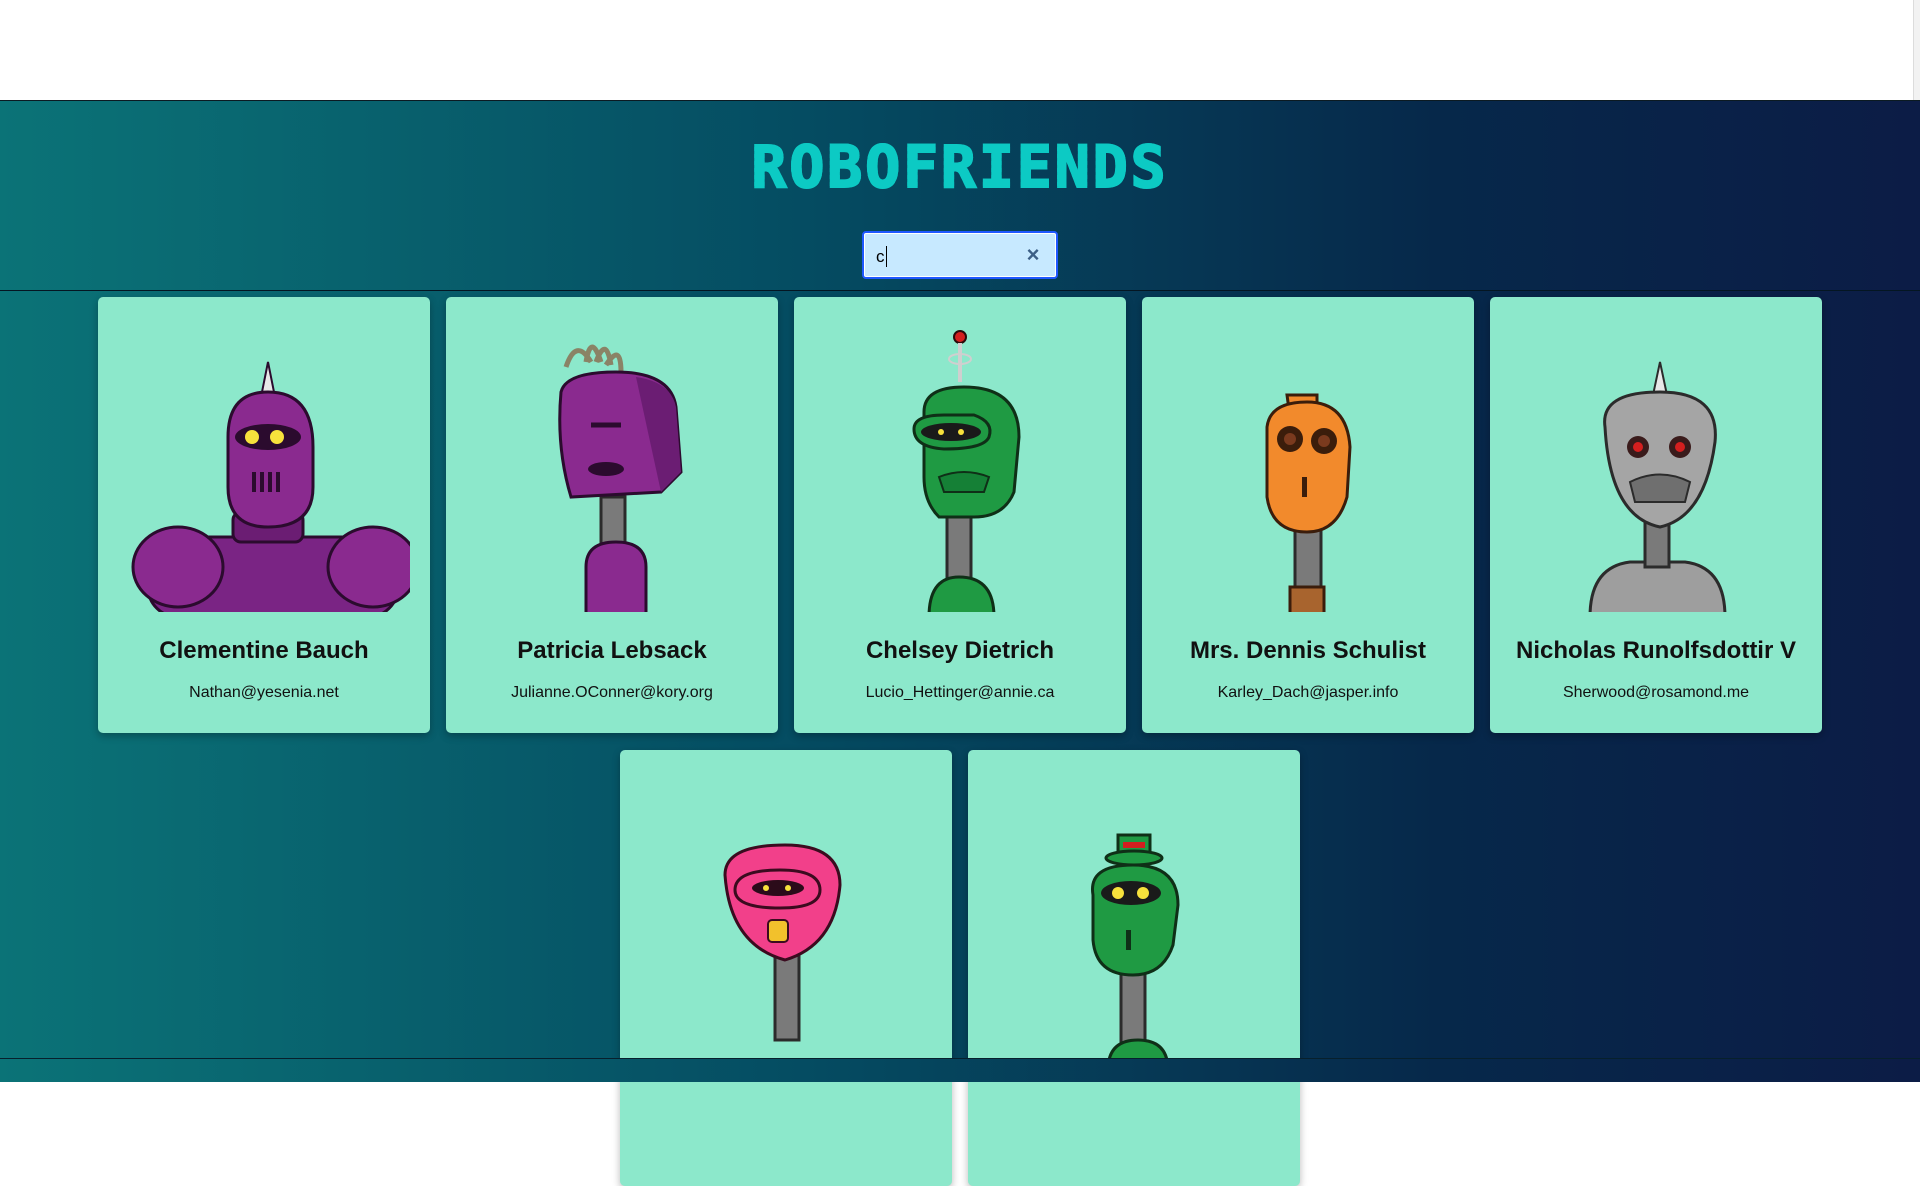  What do you see at coordinates (960, 1070) in the screenshot?
I see `bottom-bar` at bounding box center [960, 1070].